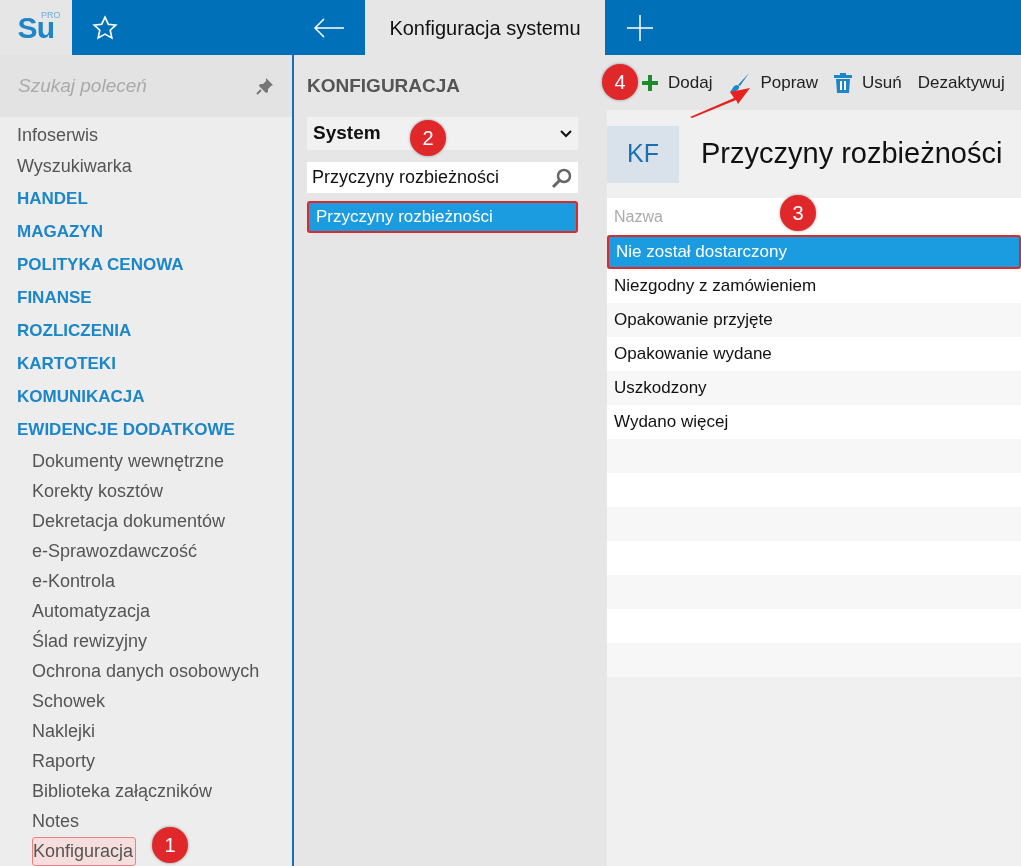 This screenshot has height=866, width=1021. I want to click on table-row: Uszkodzony, so click(814, 388).